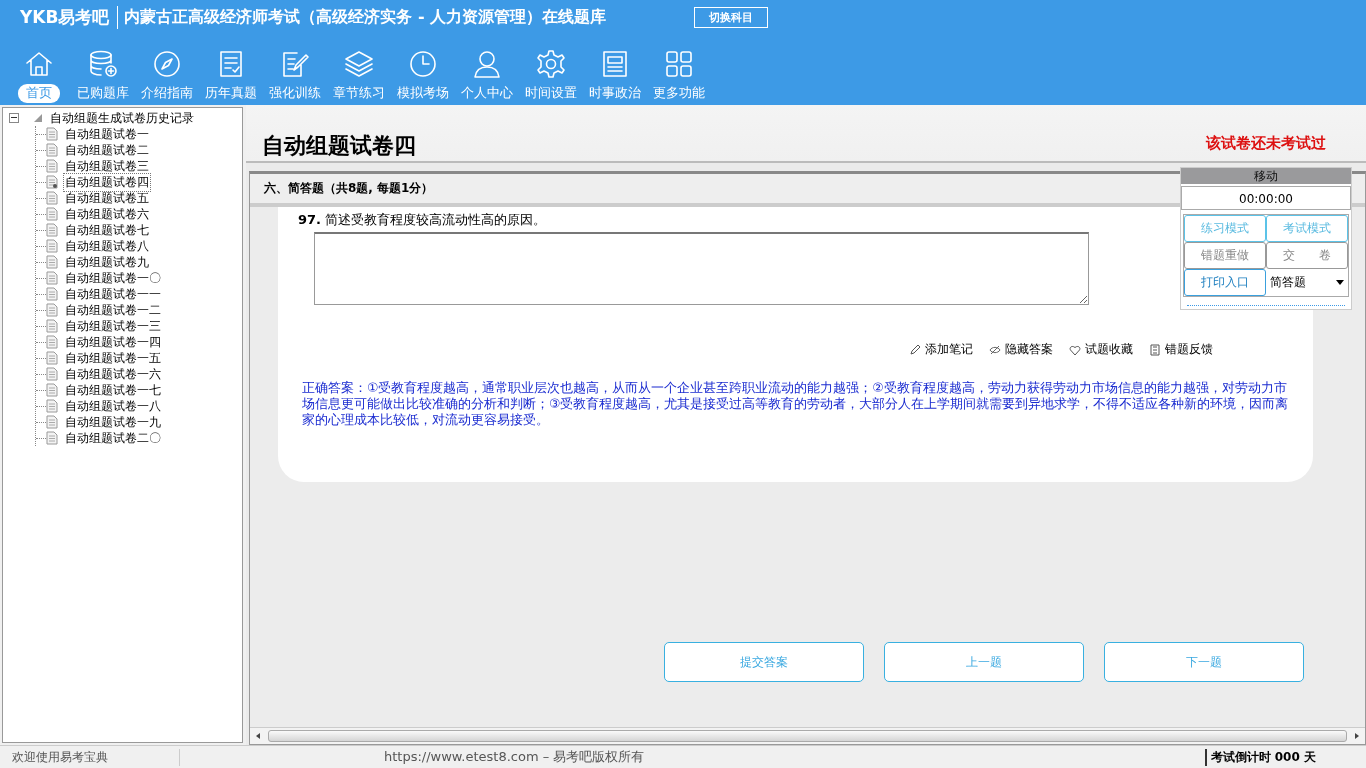  What do you see at coordinates (167, 64) in the screenshot?
I see `compass-icon` at bounding box center [167, 64].